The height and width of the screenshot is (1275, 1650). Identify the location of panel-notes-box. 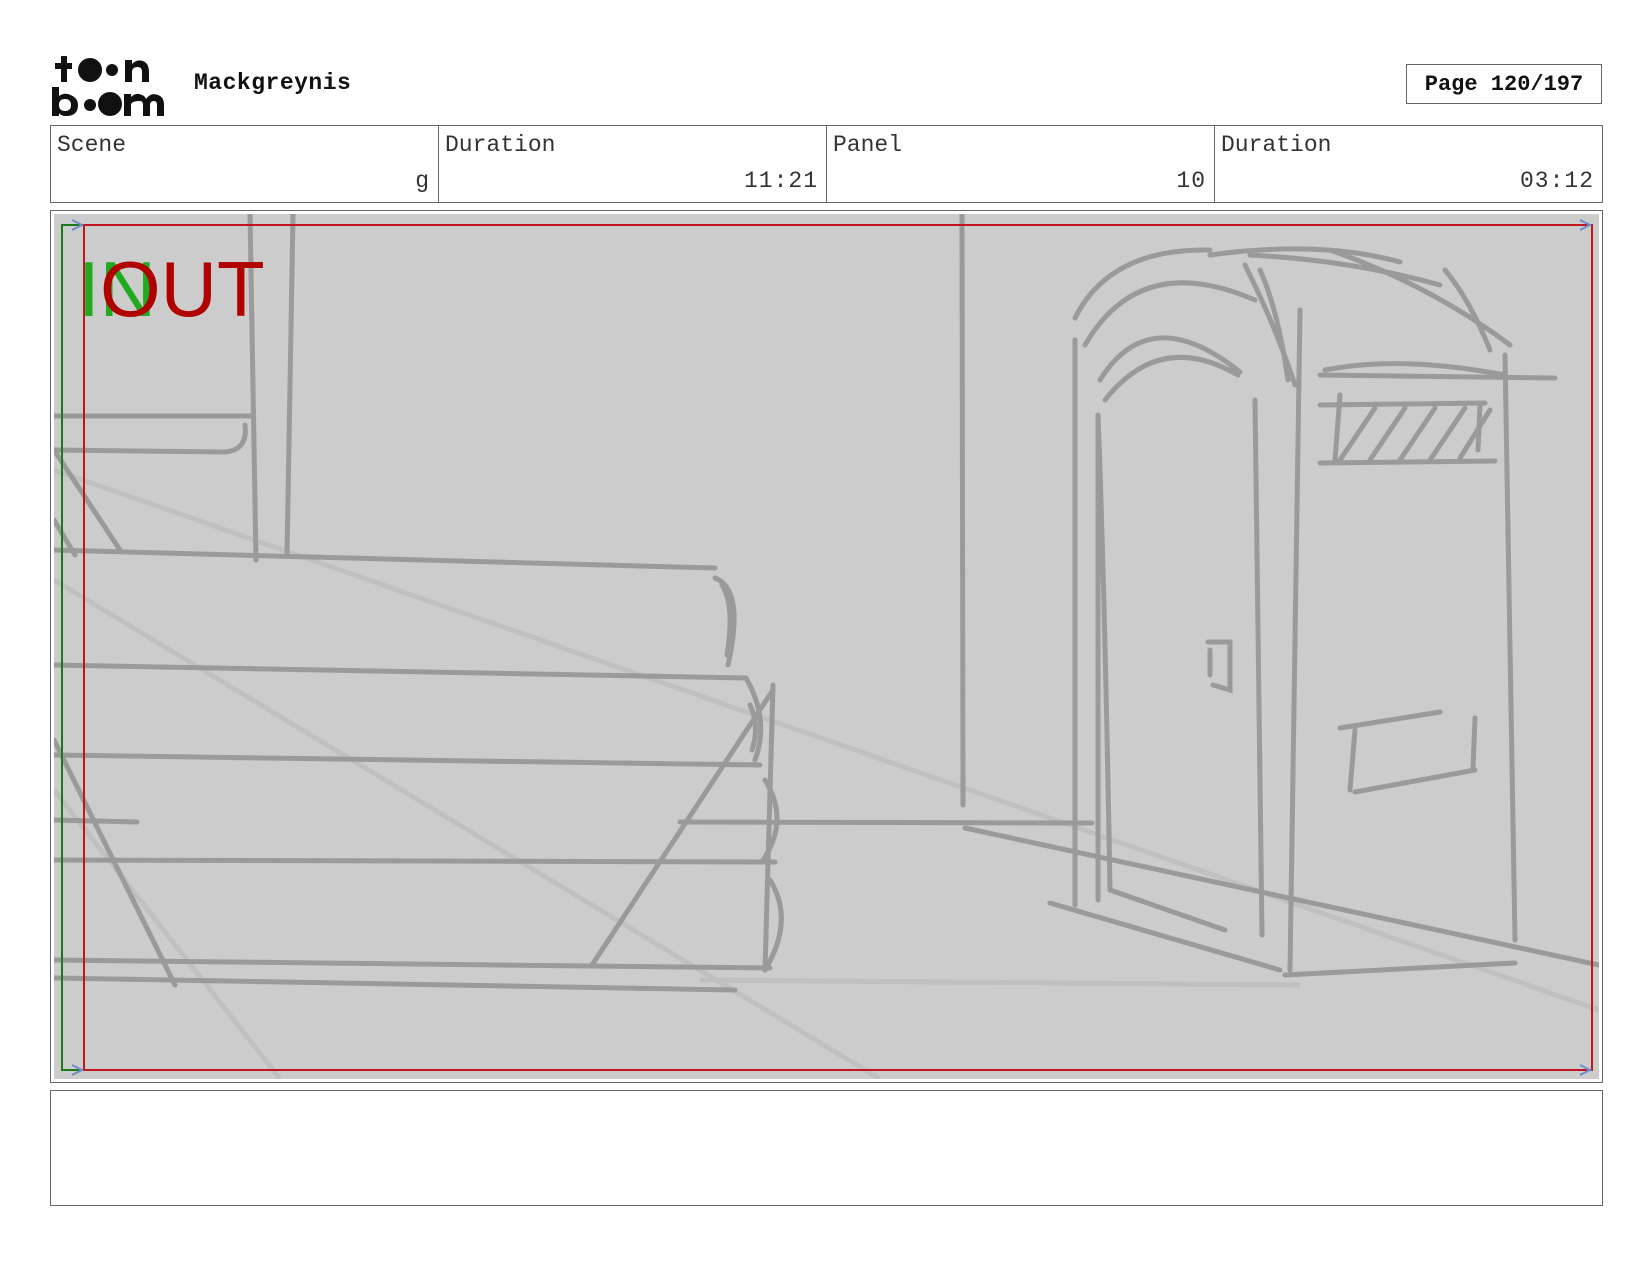
(826, 1148).